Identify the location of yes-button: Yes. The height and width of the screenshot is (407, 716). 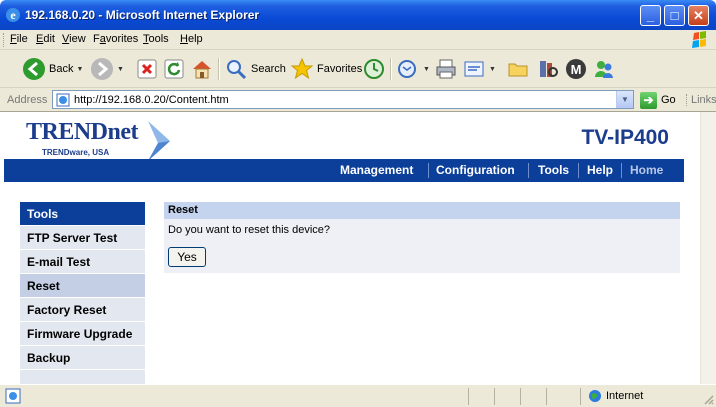
(187, 257).